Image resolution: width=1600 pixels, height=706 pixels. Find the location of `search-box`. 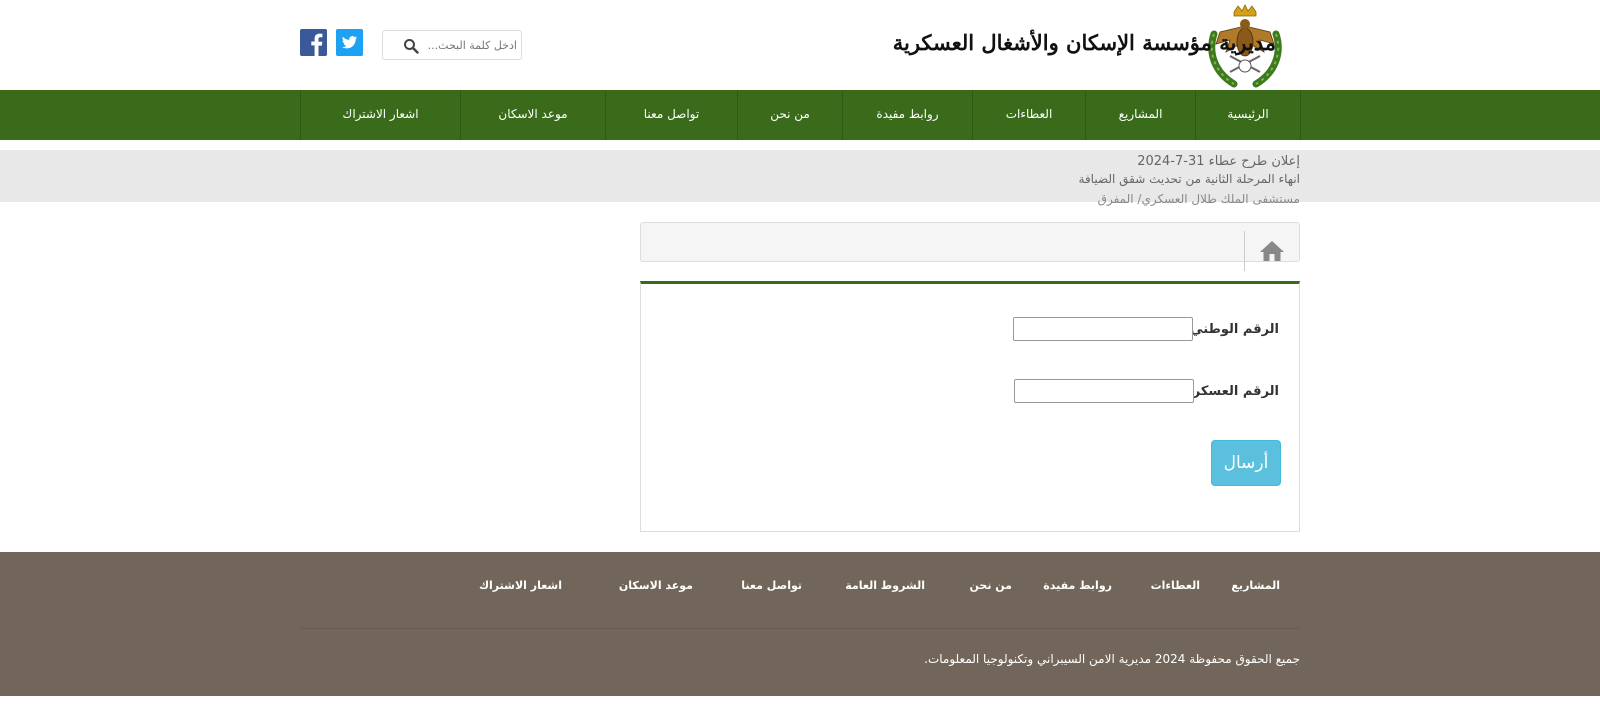

search-box is located at coordinates (452, 45).